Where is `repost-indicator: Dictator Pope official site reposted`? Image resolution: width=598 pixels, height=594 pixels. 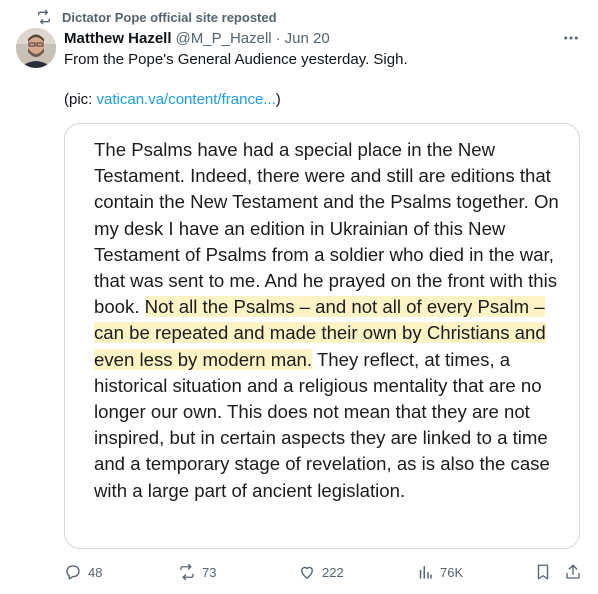 repost-indicator: Dictator Pope official site reposted is located at coordinates (156, 17).